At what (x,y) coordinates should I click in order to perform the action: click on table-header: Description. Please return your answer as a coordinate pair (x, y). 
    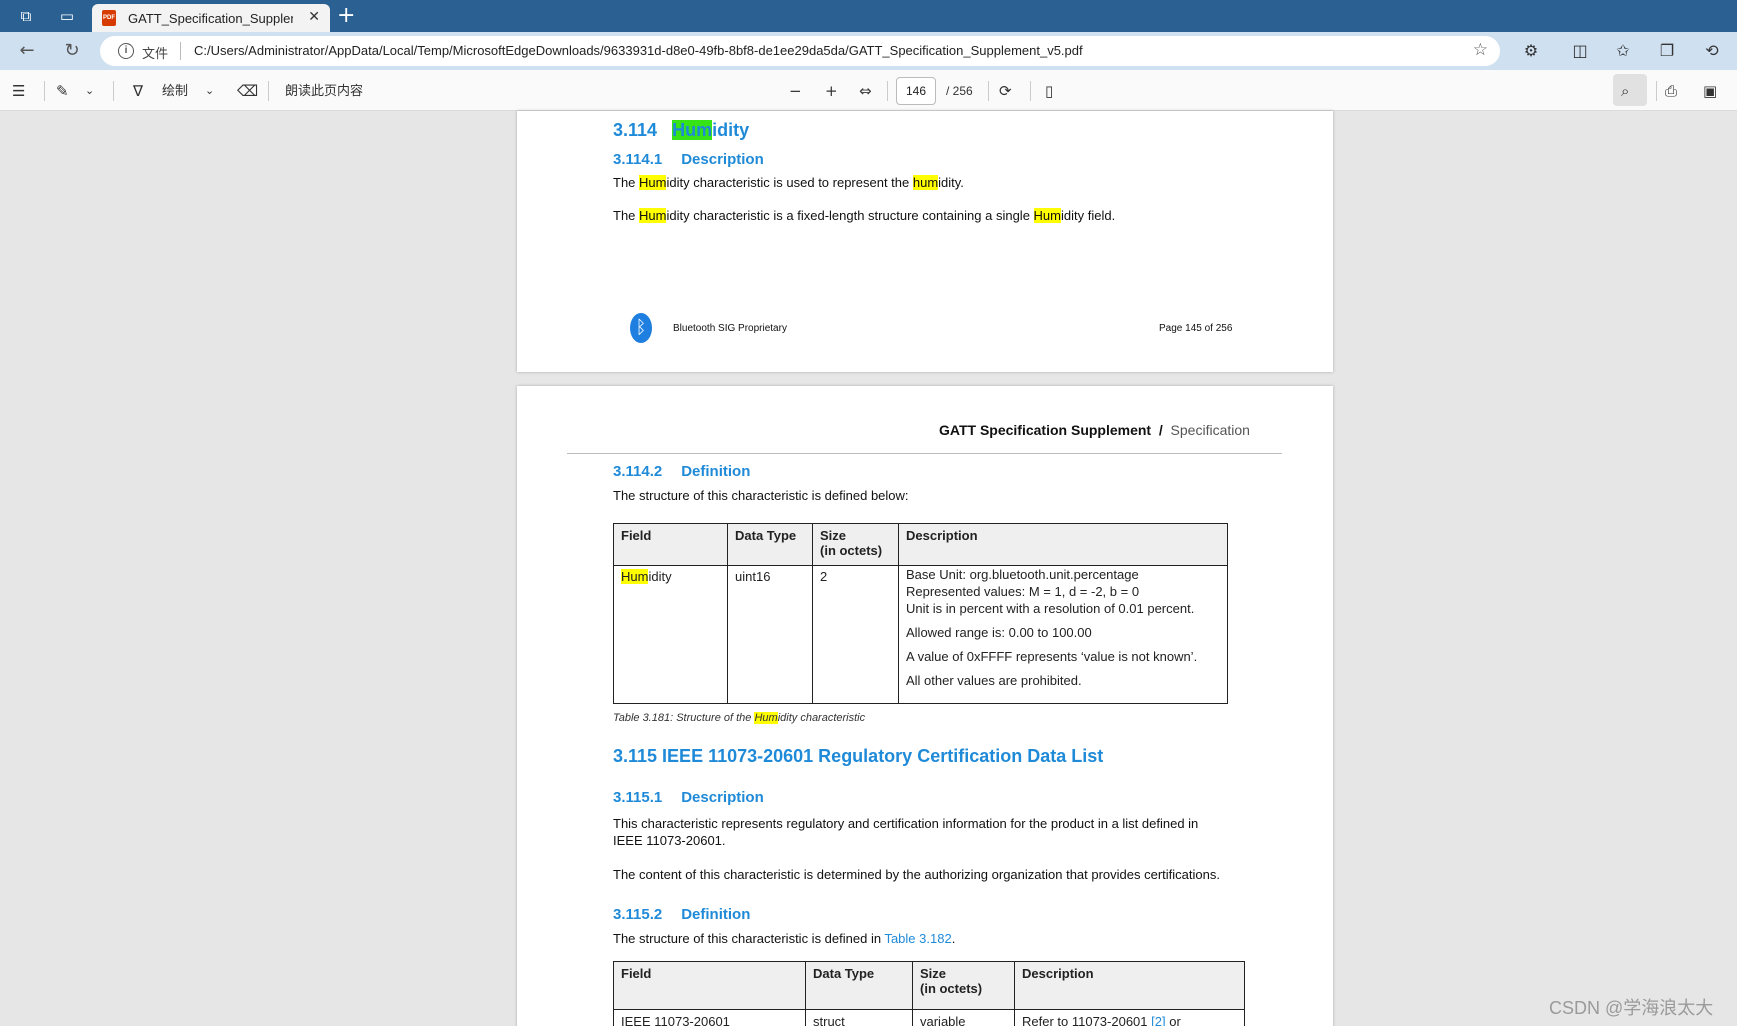
    Looking at the image, I should click on (1063, 544).